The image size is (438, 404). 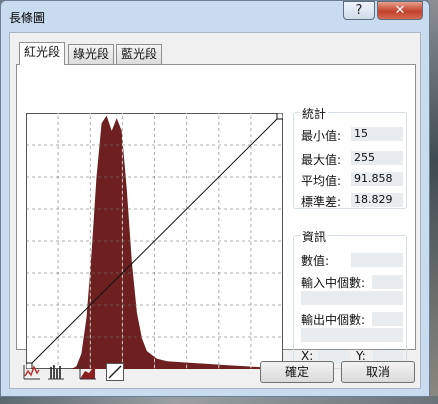 What do you see at coordinates (387, 282) in the screenshot?
I see `input-count-field` at bounding box center [387, 282].